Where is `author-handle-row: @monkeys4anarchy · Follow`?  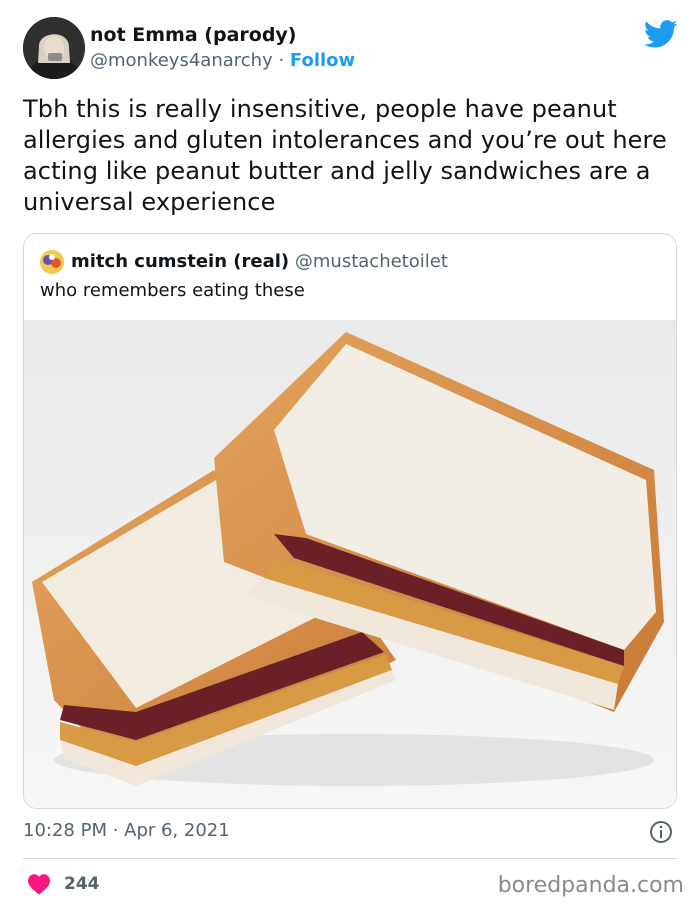 author-handle-row: @monkeys4anarchy · Follow is located at coordinates (222, 60).